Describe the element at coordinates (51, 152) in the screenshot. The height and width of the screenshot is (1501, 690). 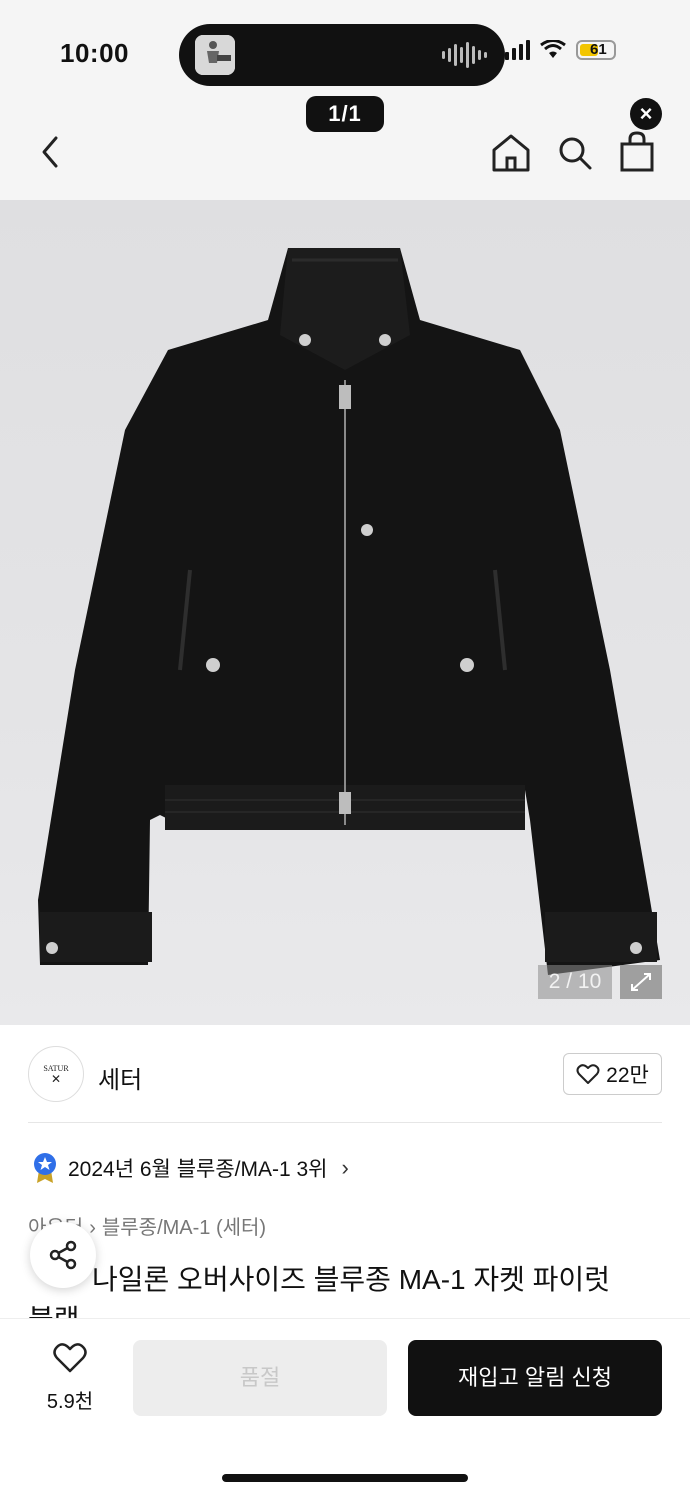
I see `back-button` at that location.